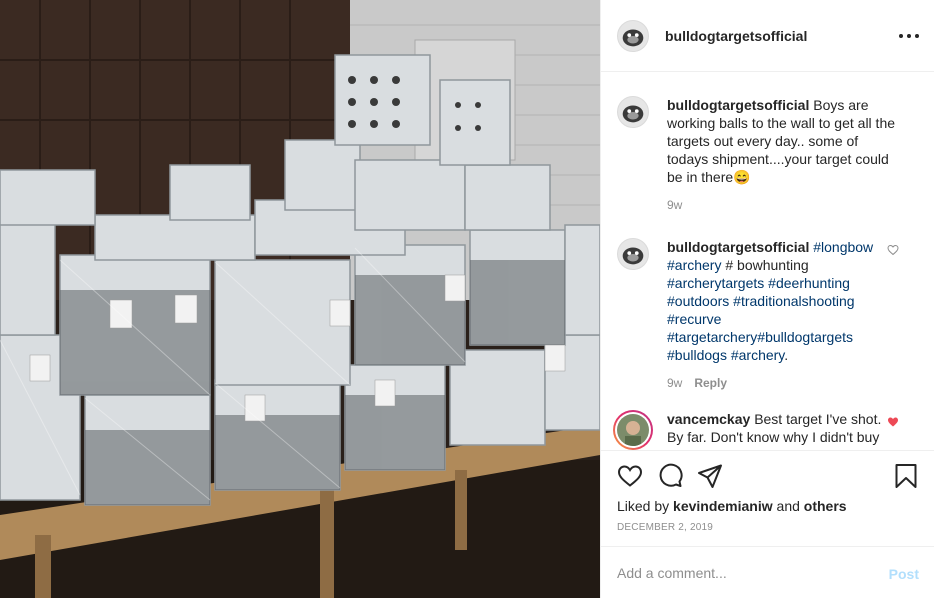  I want to click on bookmark-icon, so click(906, 476).